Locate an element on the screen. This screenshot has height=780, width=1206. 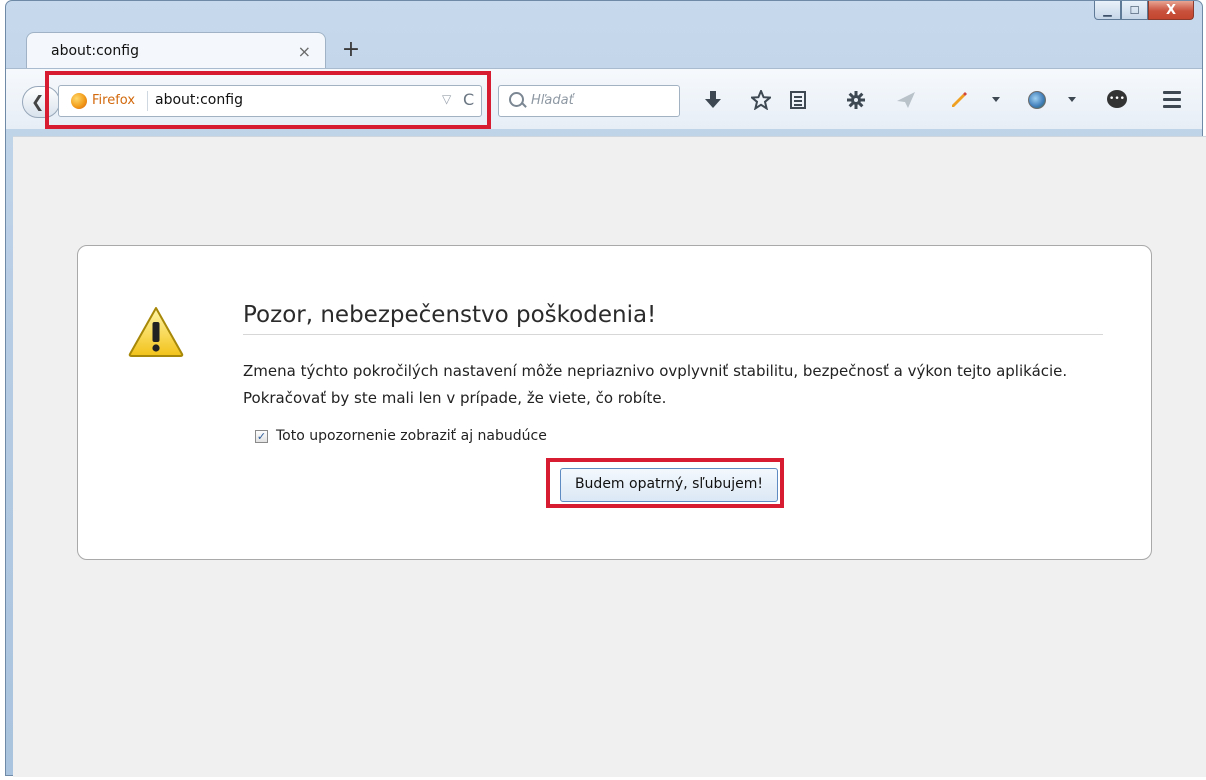
tab-strip: about:config × + is located at coordinates (196, 50).